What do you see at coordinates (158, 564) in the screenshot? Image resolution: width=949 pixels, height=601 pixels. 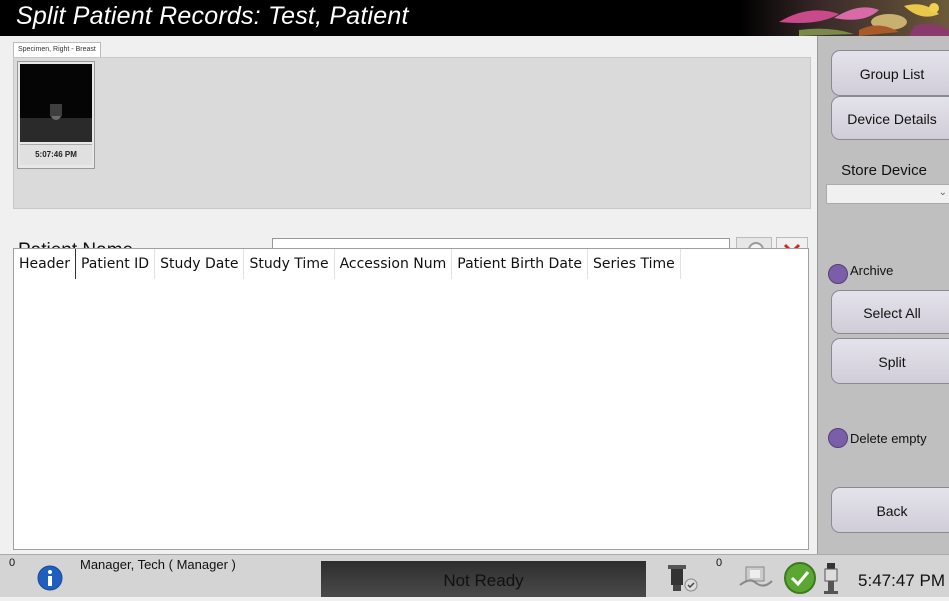 I see `current-user: Manager, Tech ( Manager )` at bounding box center [158, 564].